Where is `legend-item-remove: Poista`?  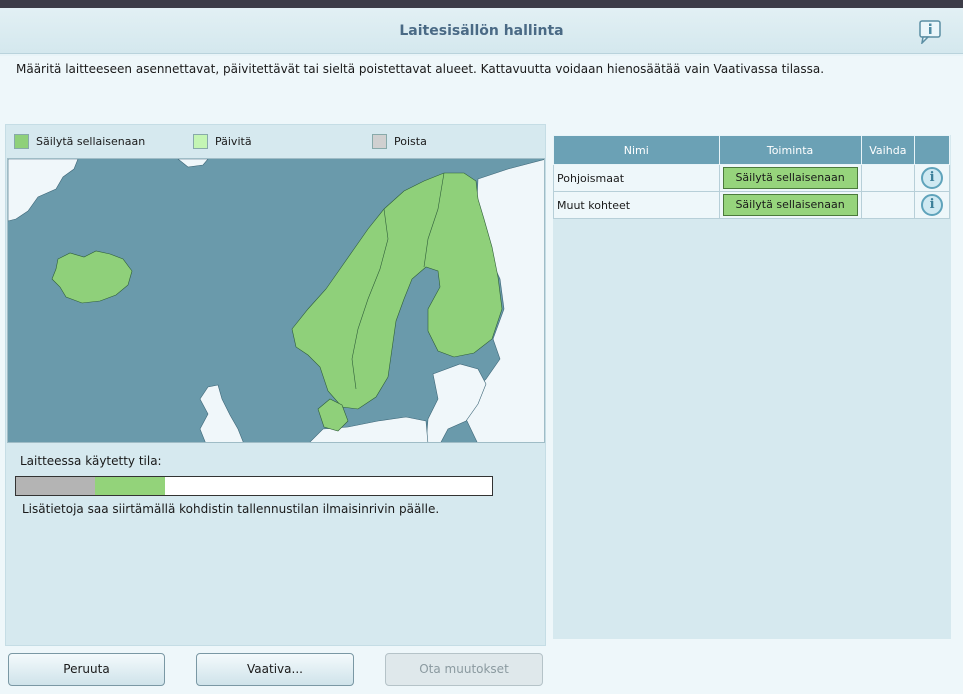 legend-item-remove: Poista is located at coordinates (399, 141).